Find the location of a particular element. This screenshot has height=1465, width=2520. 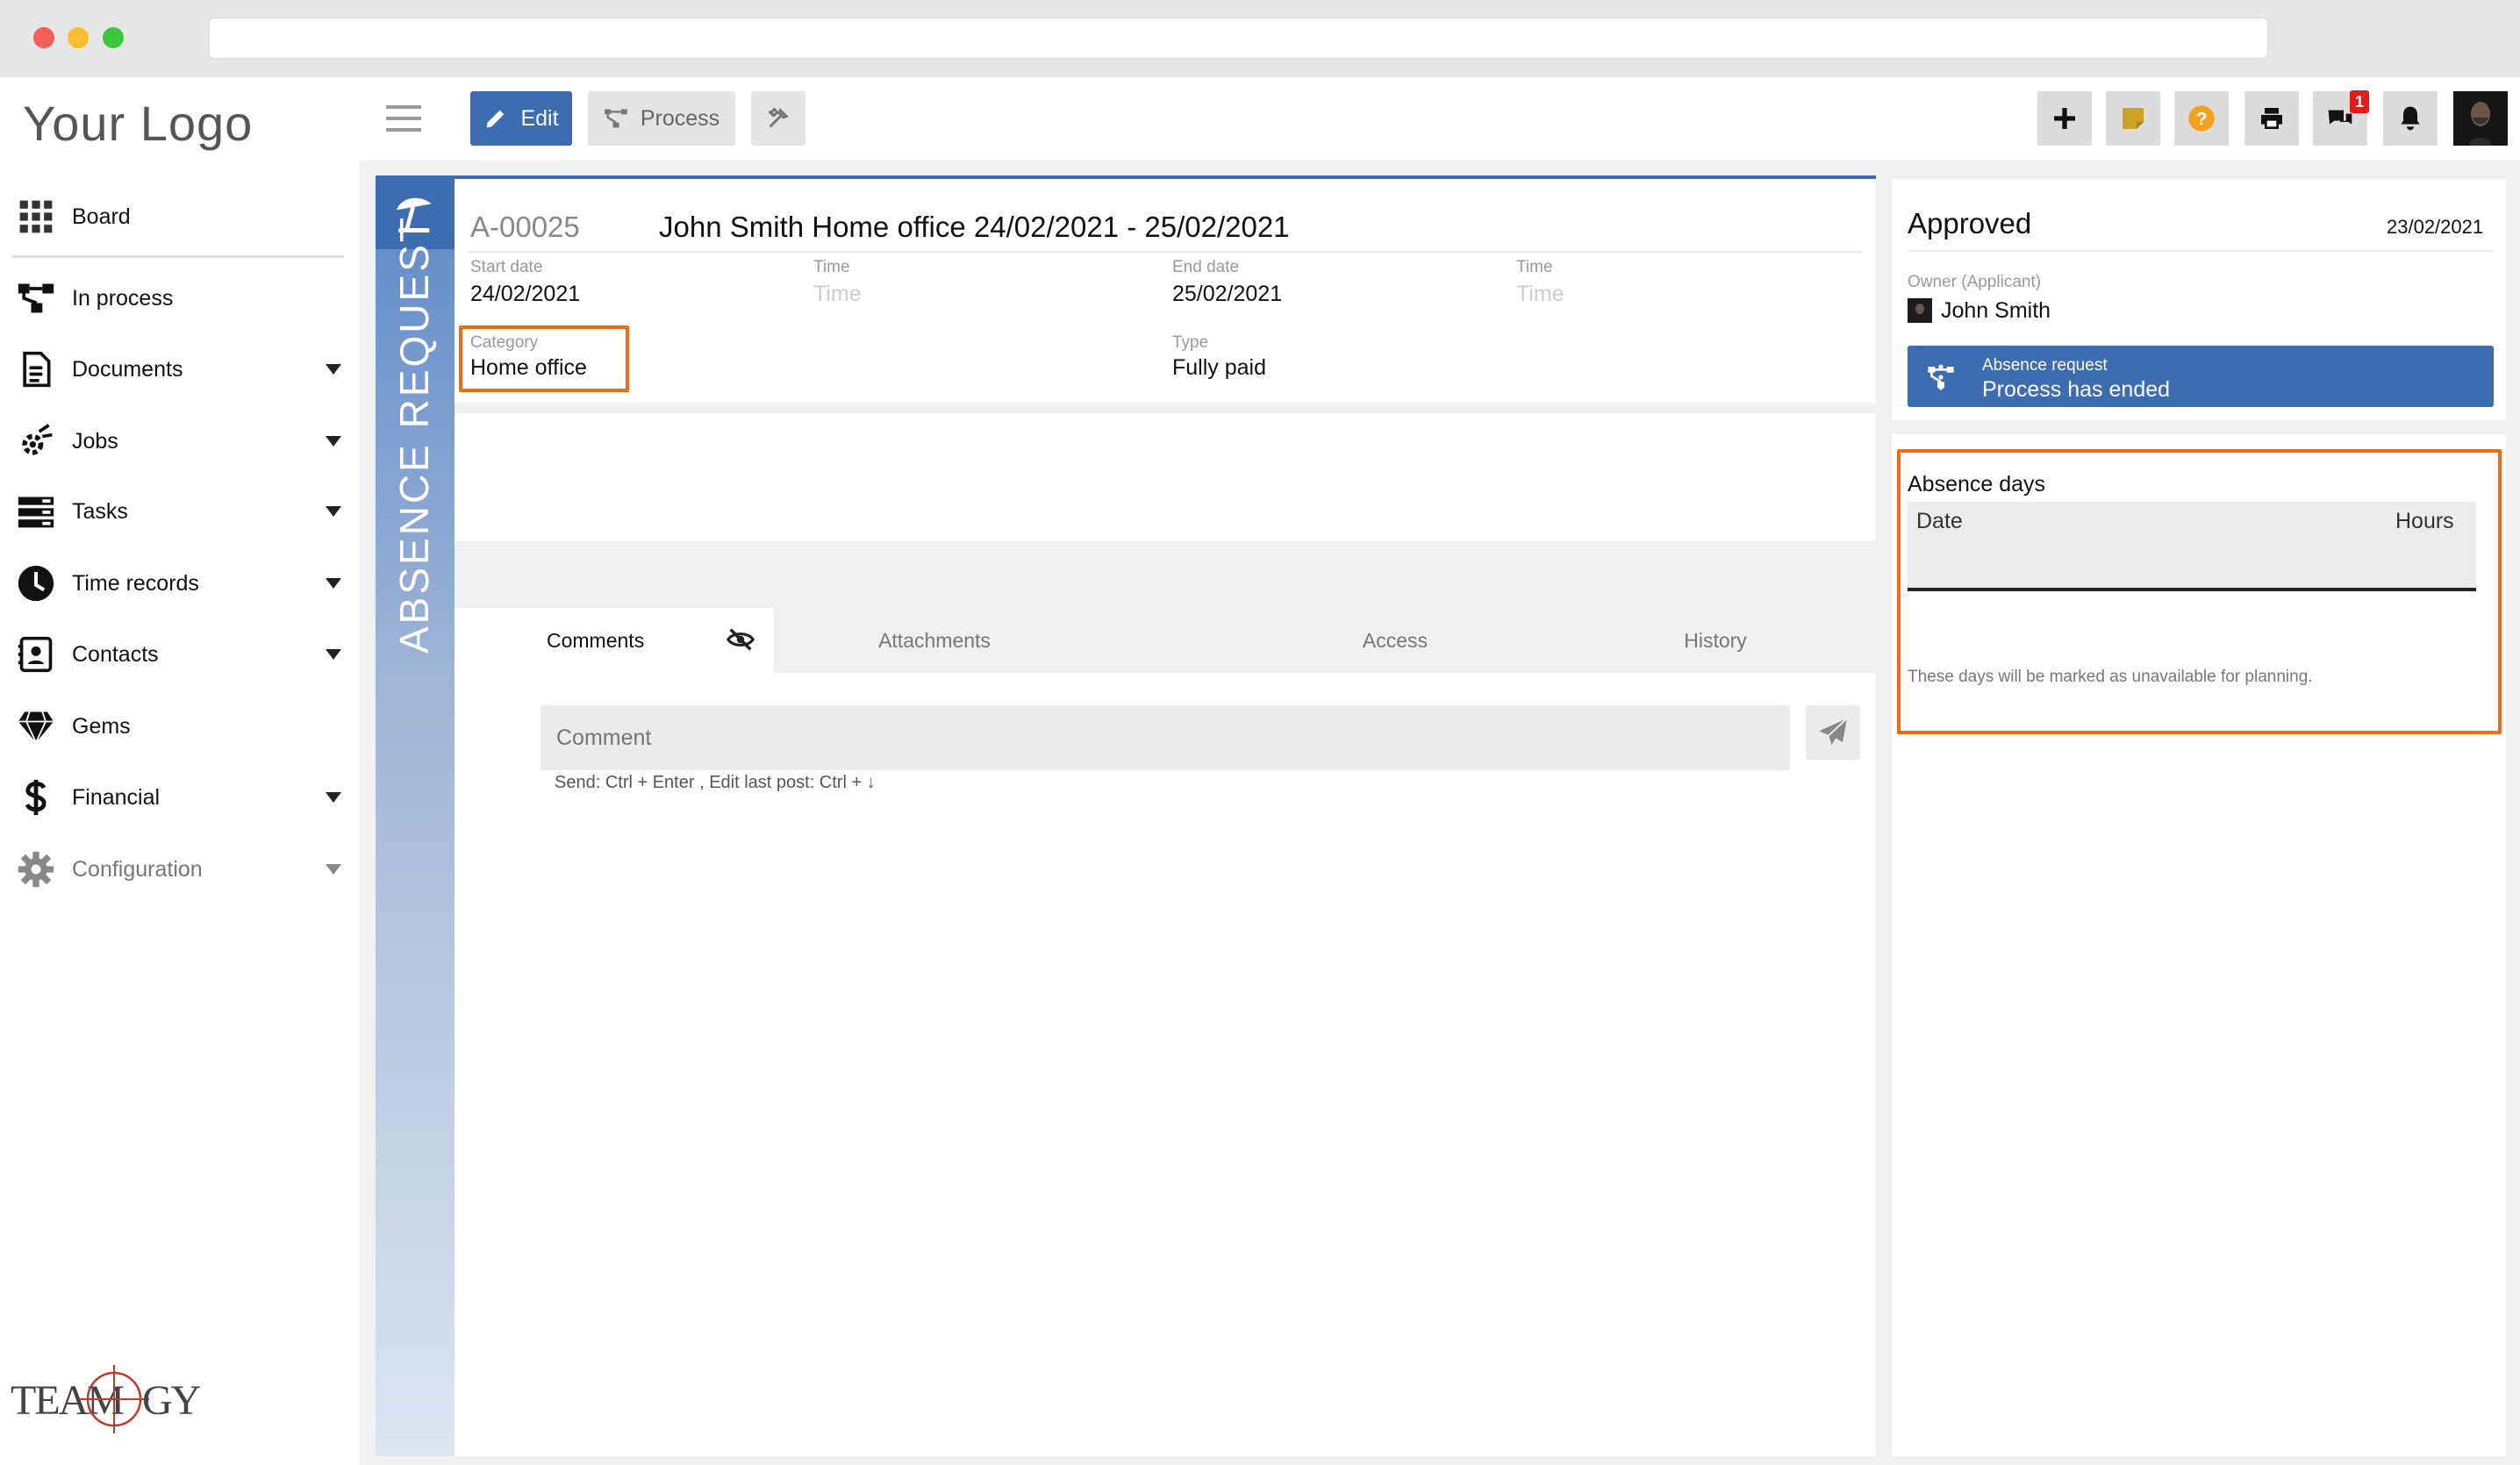

type-label: Type is located at coordinates (1190, 342).